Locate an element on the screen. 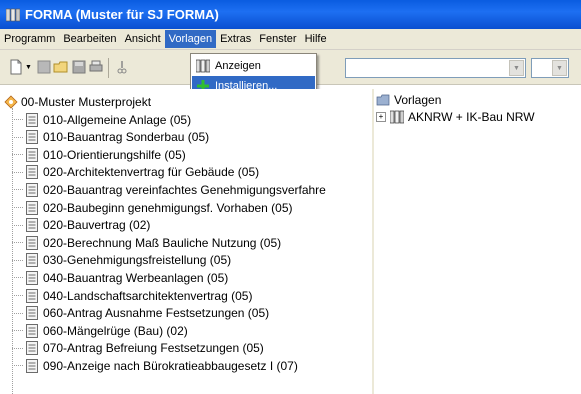 The image size is (581, 394). tree-item: 060-Mängelrüge (Bau) (02) is located at coordinates (100, 330).